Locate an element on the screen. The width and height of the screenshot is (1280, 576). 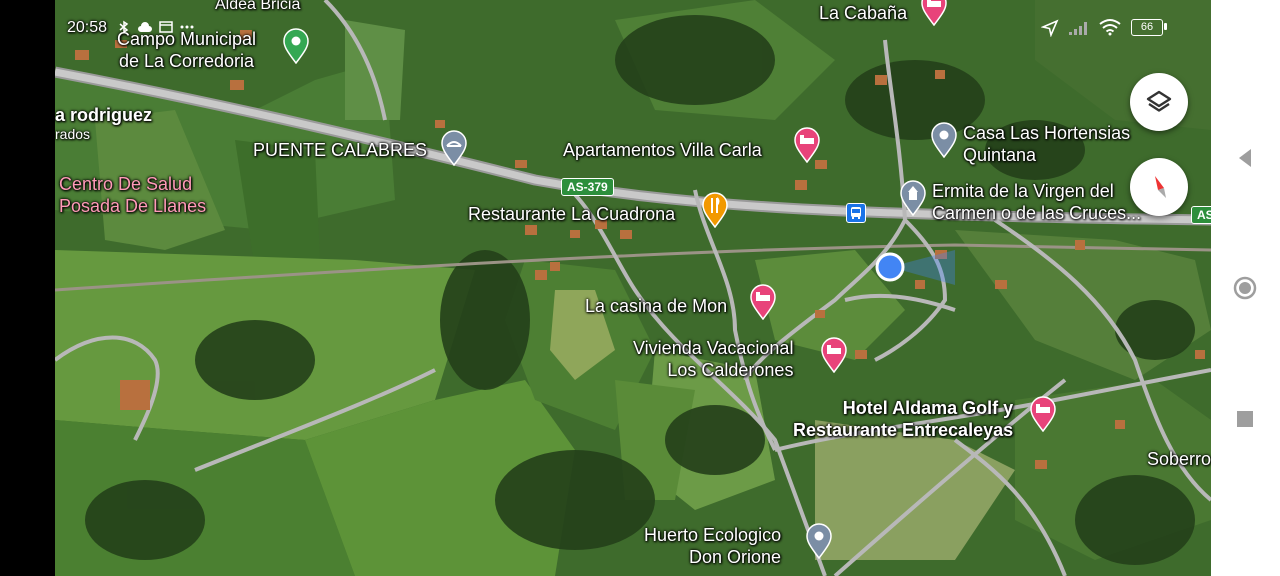
place-label-line1: Casa Las Hortensias is located at coordinates (1047, 133).